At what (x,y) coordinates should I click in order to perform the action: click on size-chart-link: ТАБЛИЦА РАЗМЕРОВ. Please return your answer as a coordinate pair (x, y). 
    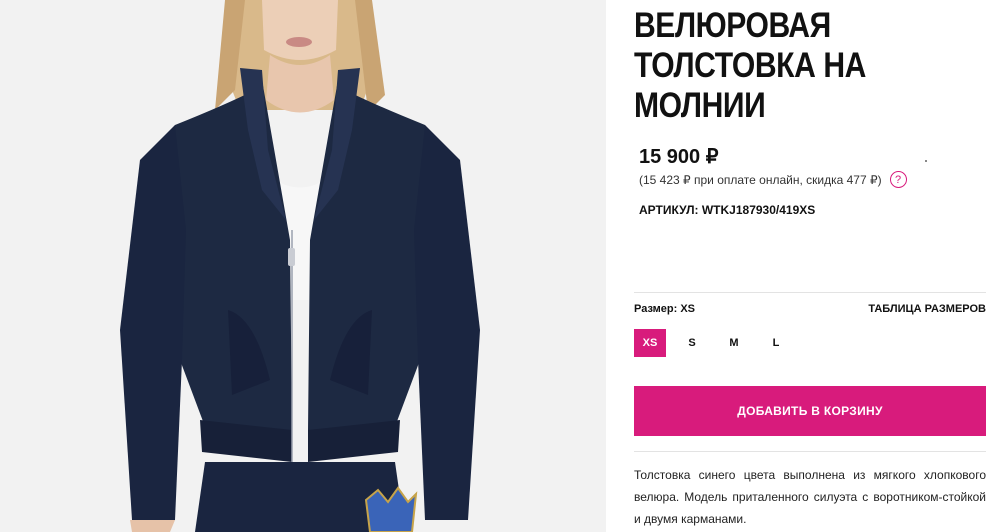
    Looking at the image, I should click on (927, 309).